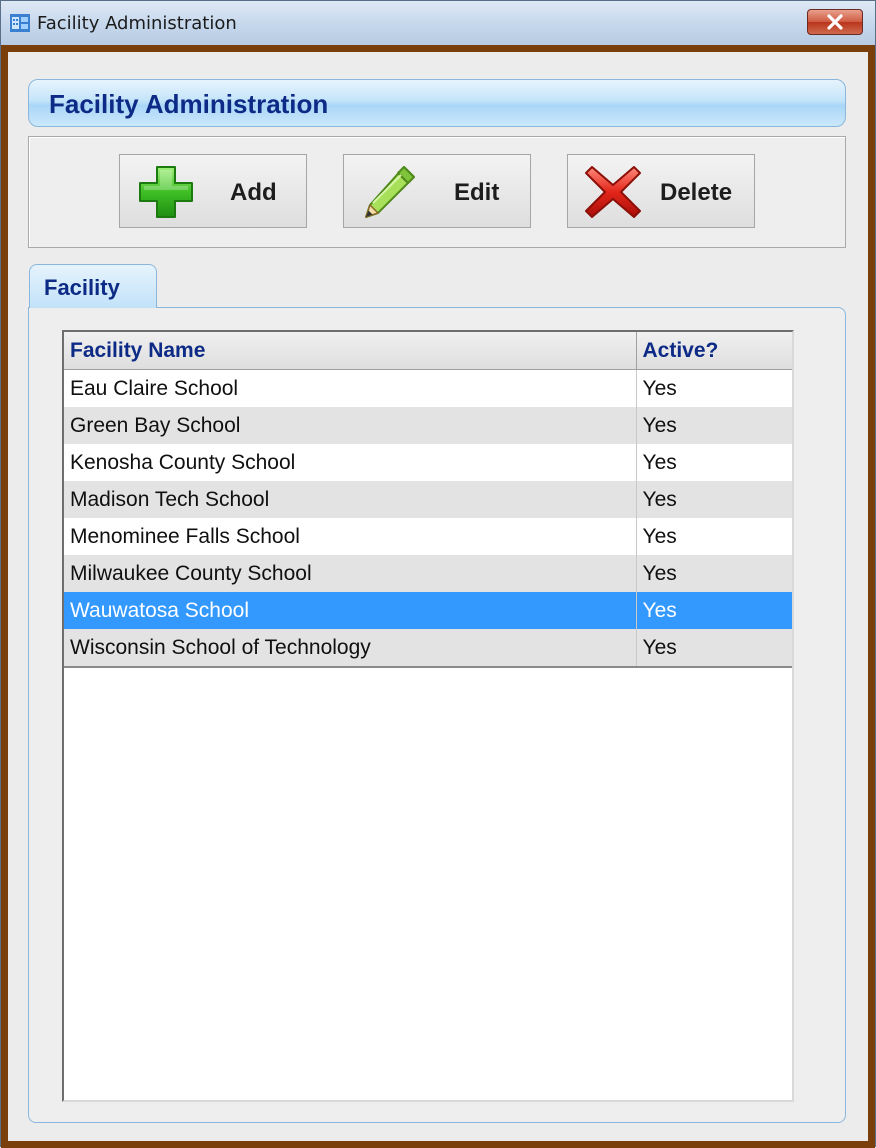 The height and width of the screenshot is (1148, 876). Describe the element at coordinates (696, 192) in the screenshot. I see `delete-label: Delete` at that location.